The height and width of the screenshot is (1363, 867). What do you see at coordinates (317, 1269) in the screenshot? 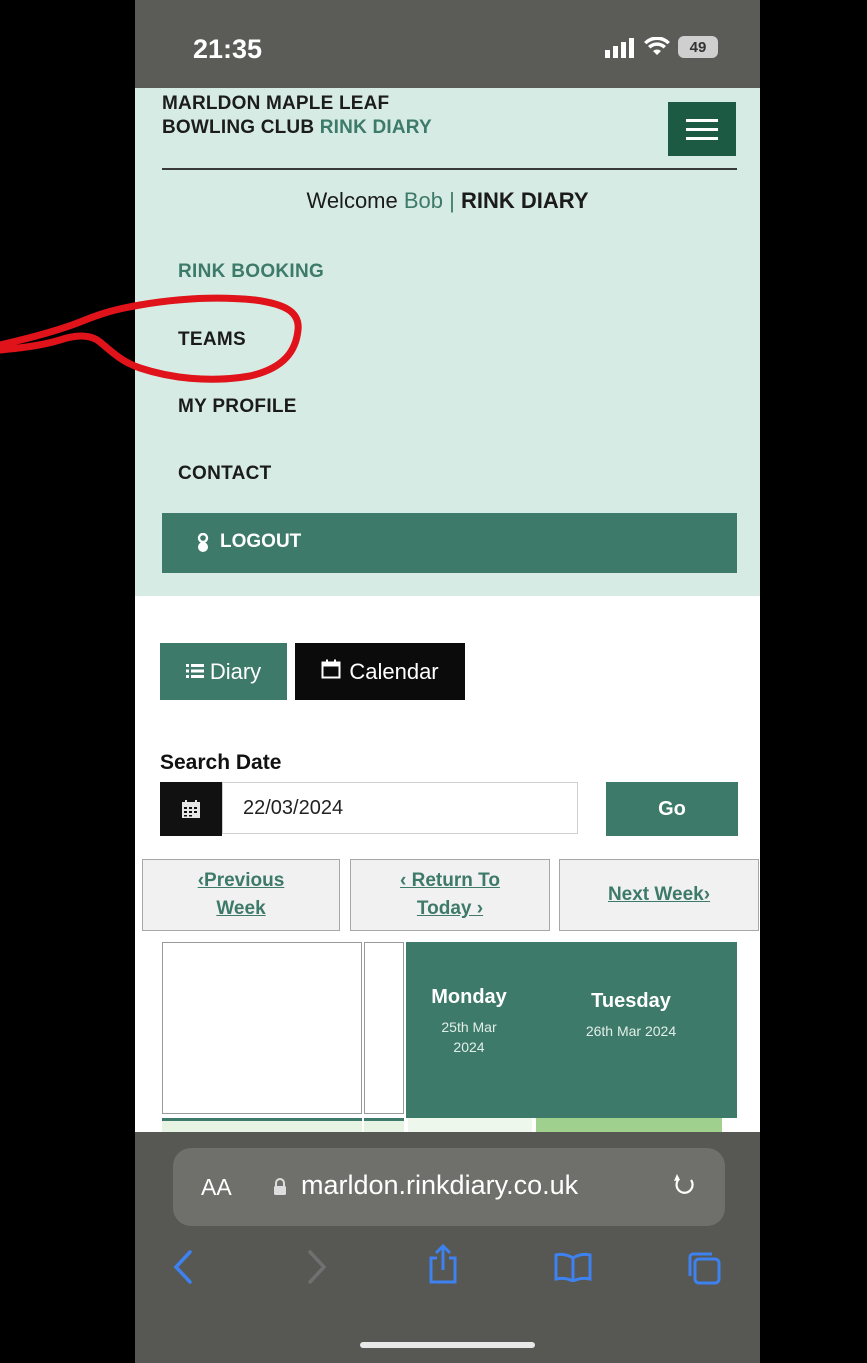
I see `forward-icon` at bounding box center [317, 1269].